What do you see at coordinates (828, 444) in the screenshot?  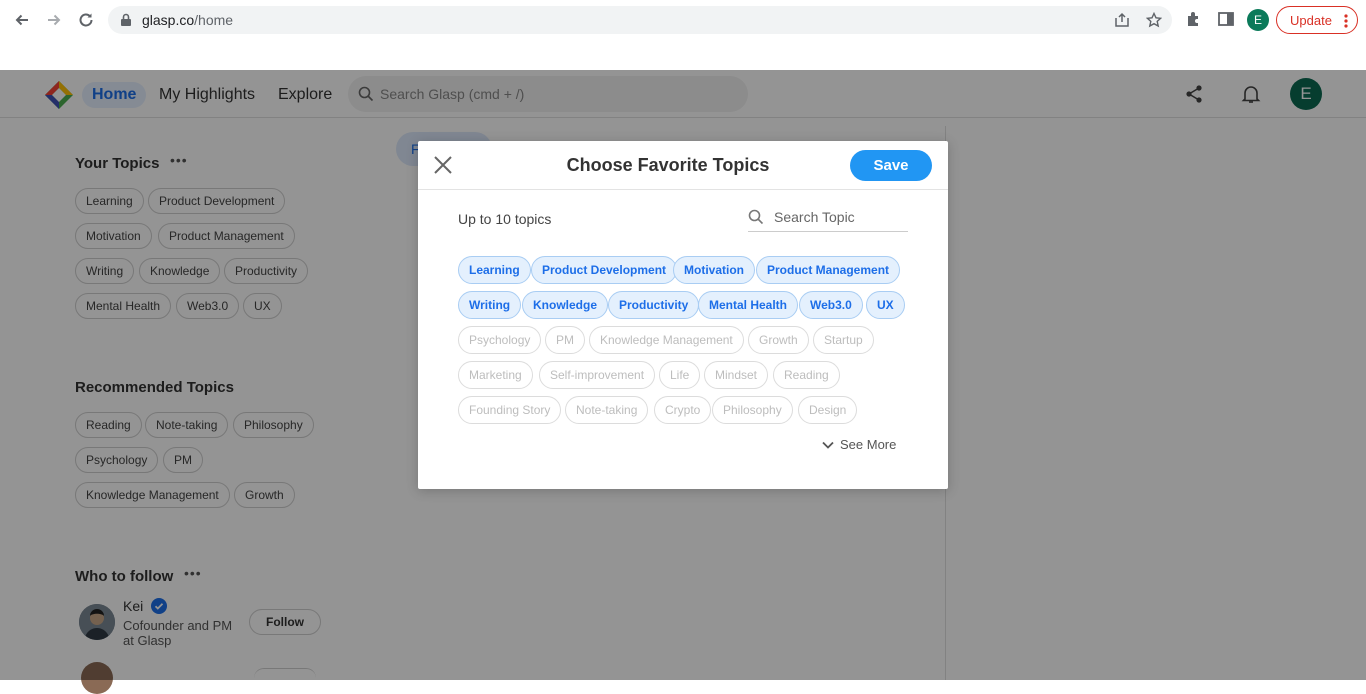 I see `chevron-down-icon` at bounding box center [828, 444].